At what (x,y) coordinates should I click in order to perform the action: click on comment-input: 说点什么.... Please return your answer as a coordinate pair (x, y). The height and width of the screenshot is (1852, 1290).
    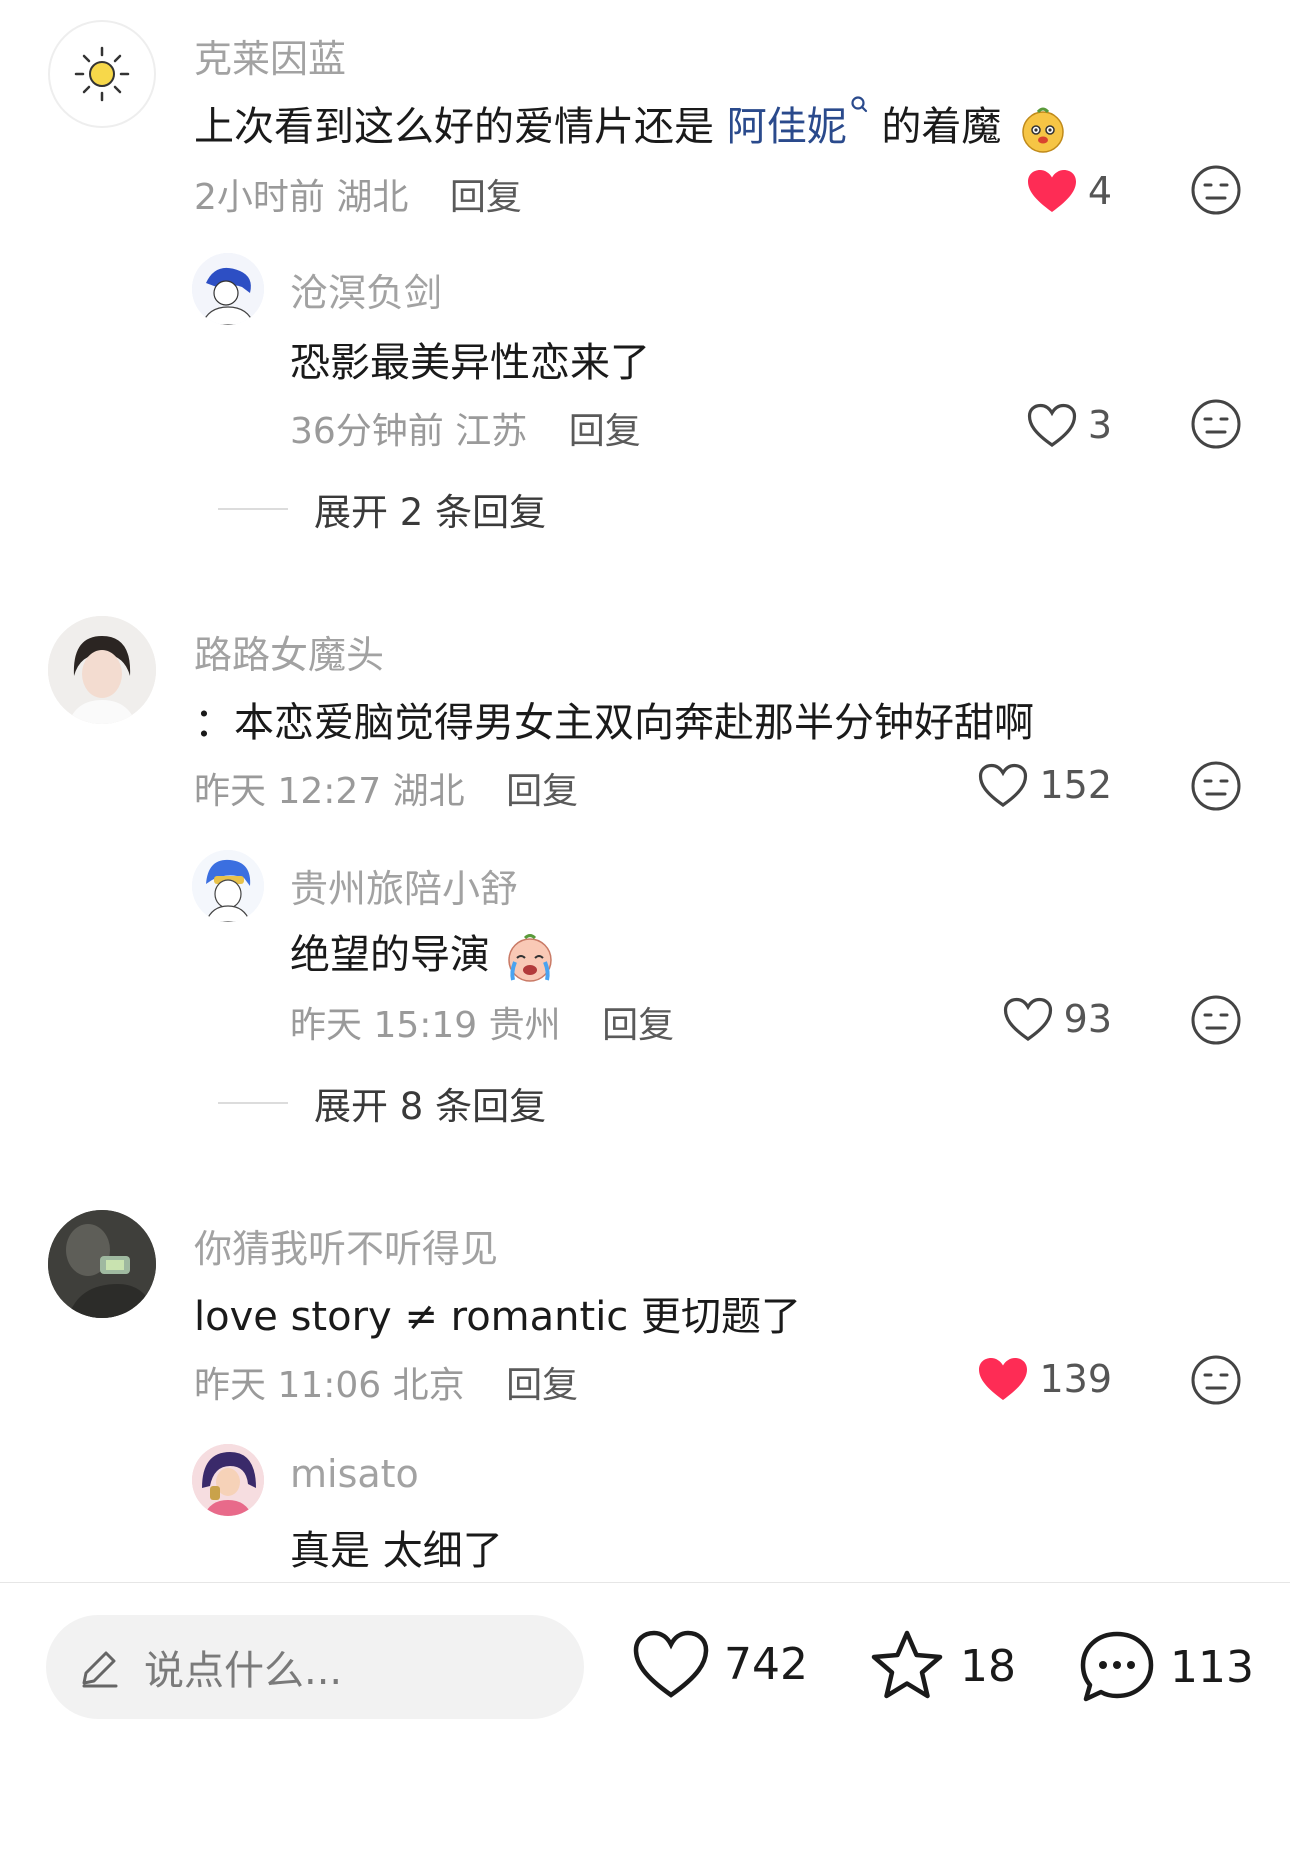
    Looking at the image, I should click on (315, 1667).